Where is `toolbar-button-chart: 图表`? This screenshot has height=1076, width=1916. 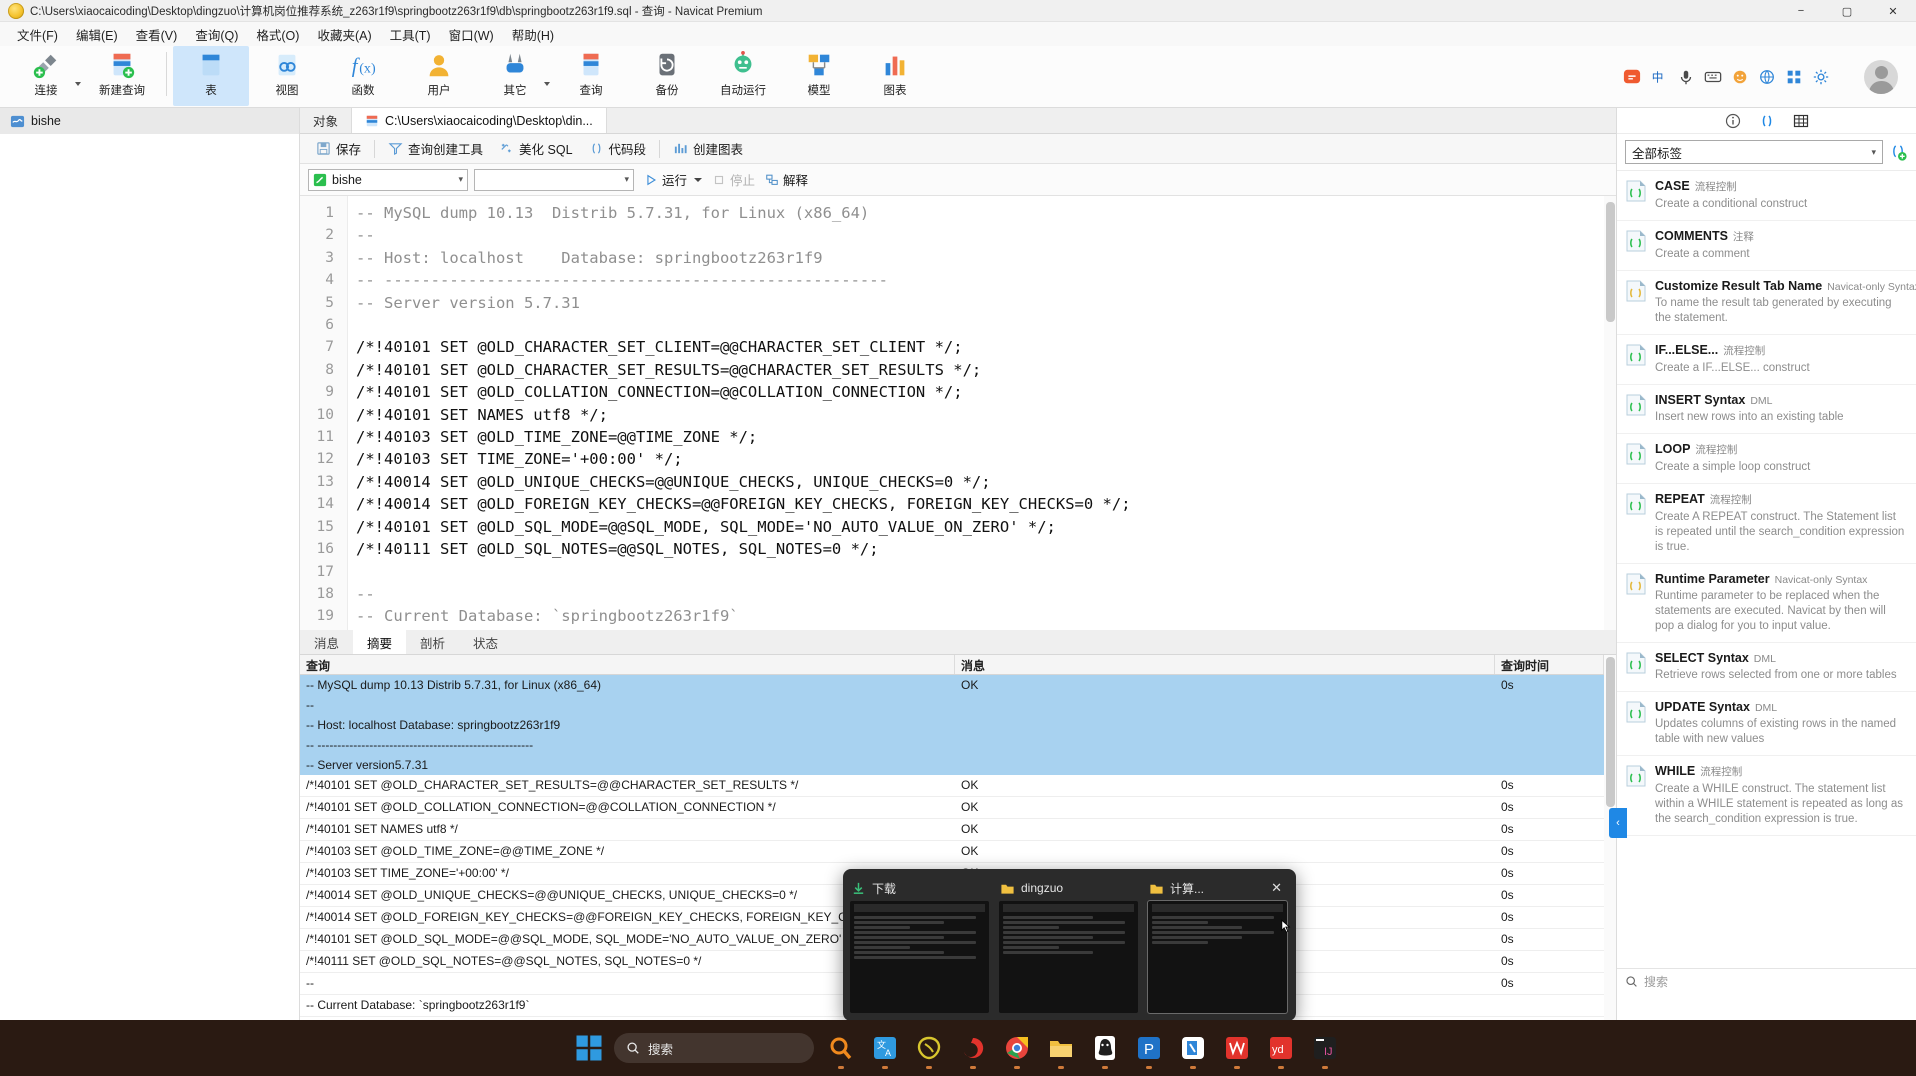 toolbar-button-chart: 图表 is located at coordinates (895, 76).